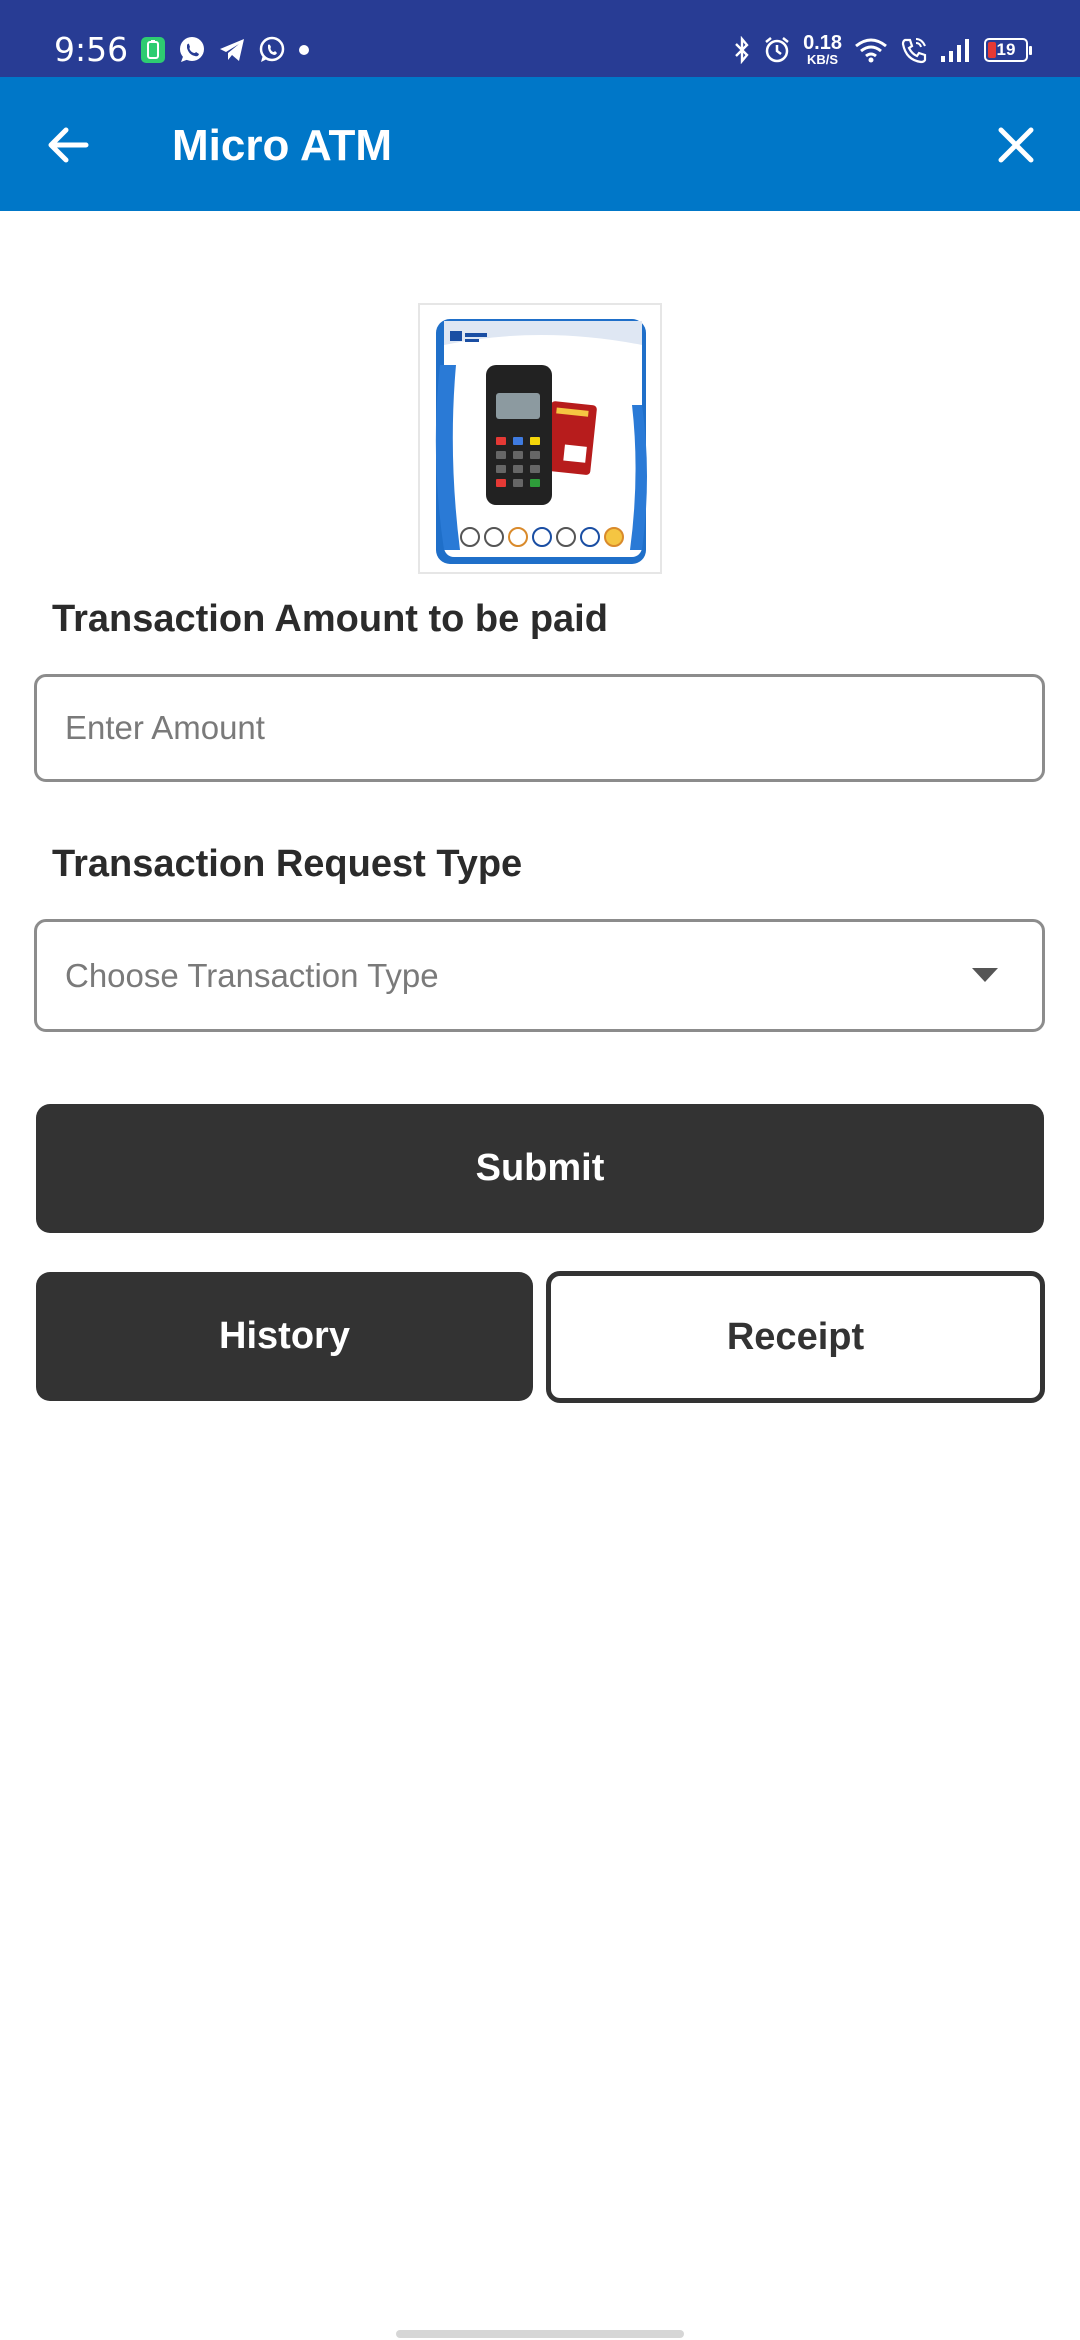 The width and height of the screenshot is (1080, 2340). I want to click on close-icon, so click(1016, 145).